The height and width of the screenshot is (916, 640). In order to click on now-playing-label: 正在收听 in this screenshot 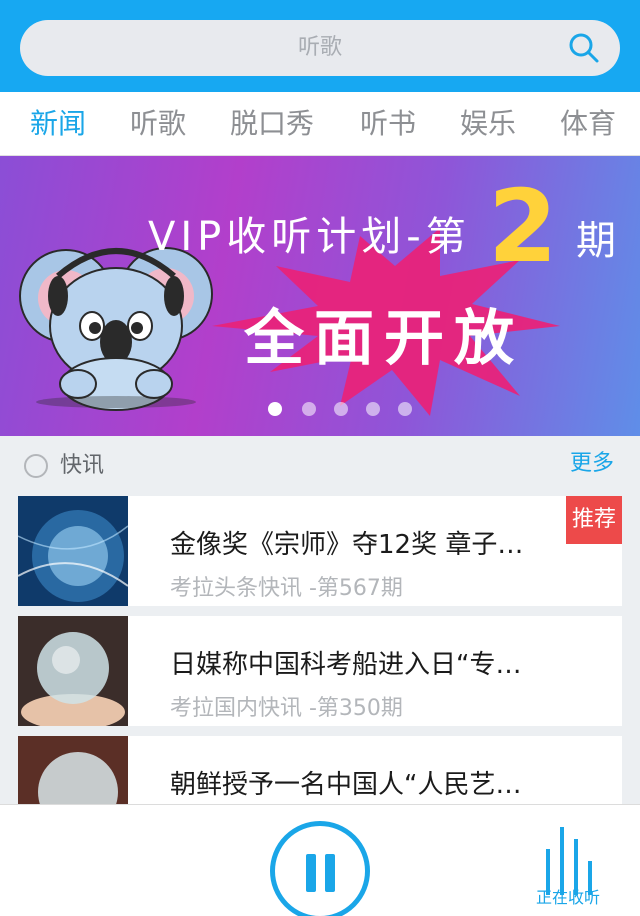, I will do `click(568, 896)`.